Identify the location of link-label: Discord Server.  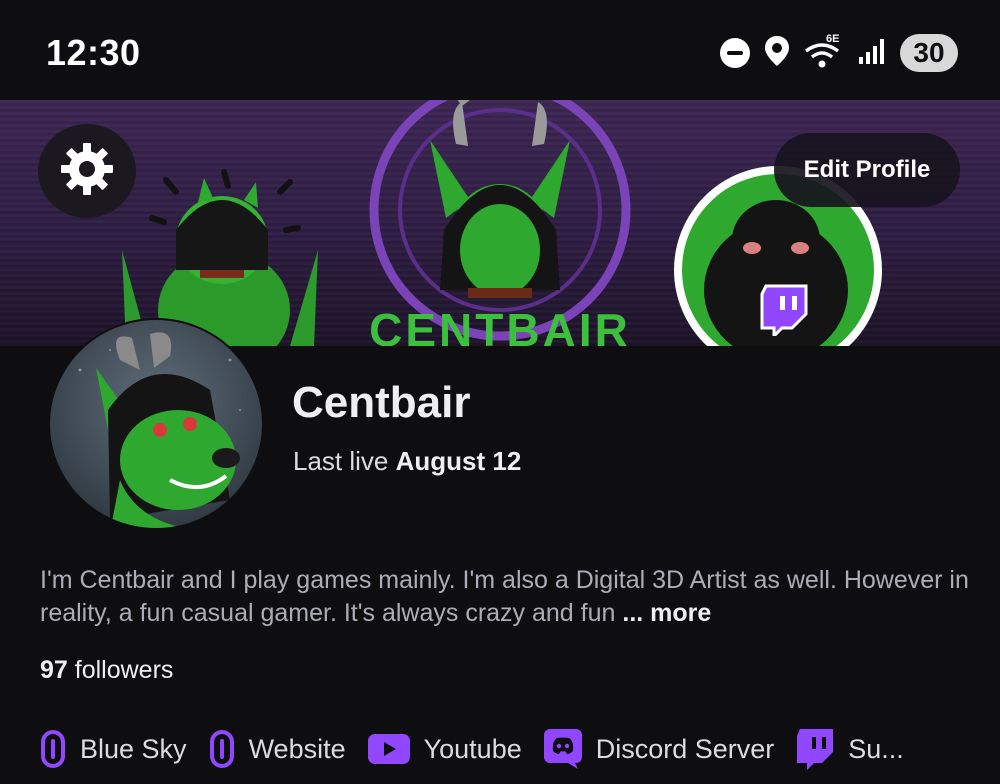
(685, 748).